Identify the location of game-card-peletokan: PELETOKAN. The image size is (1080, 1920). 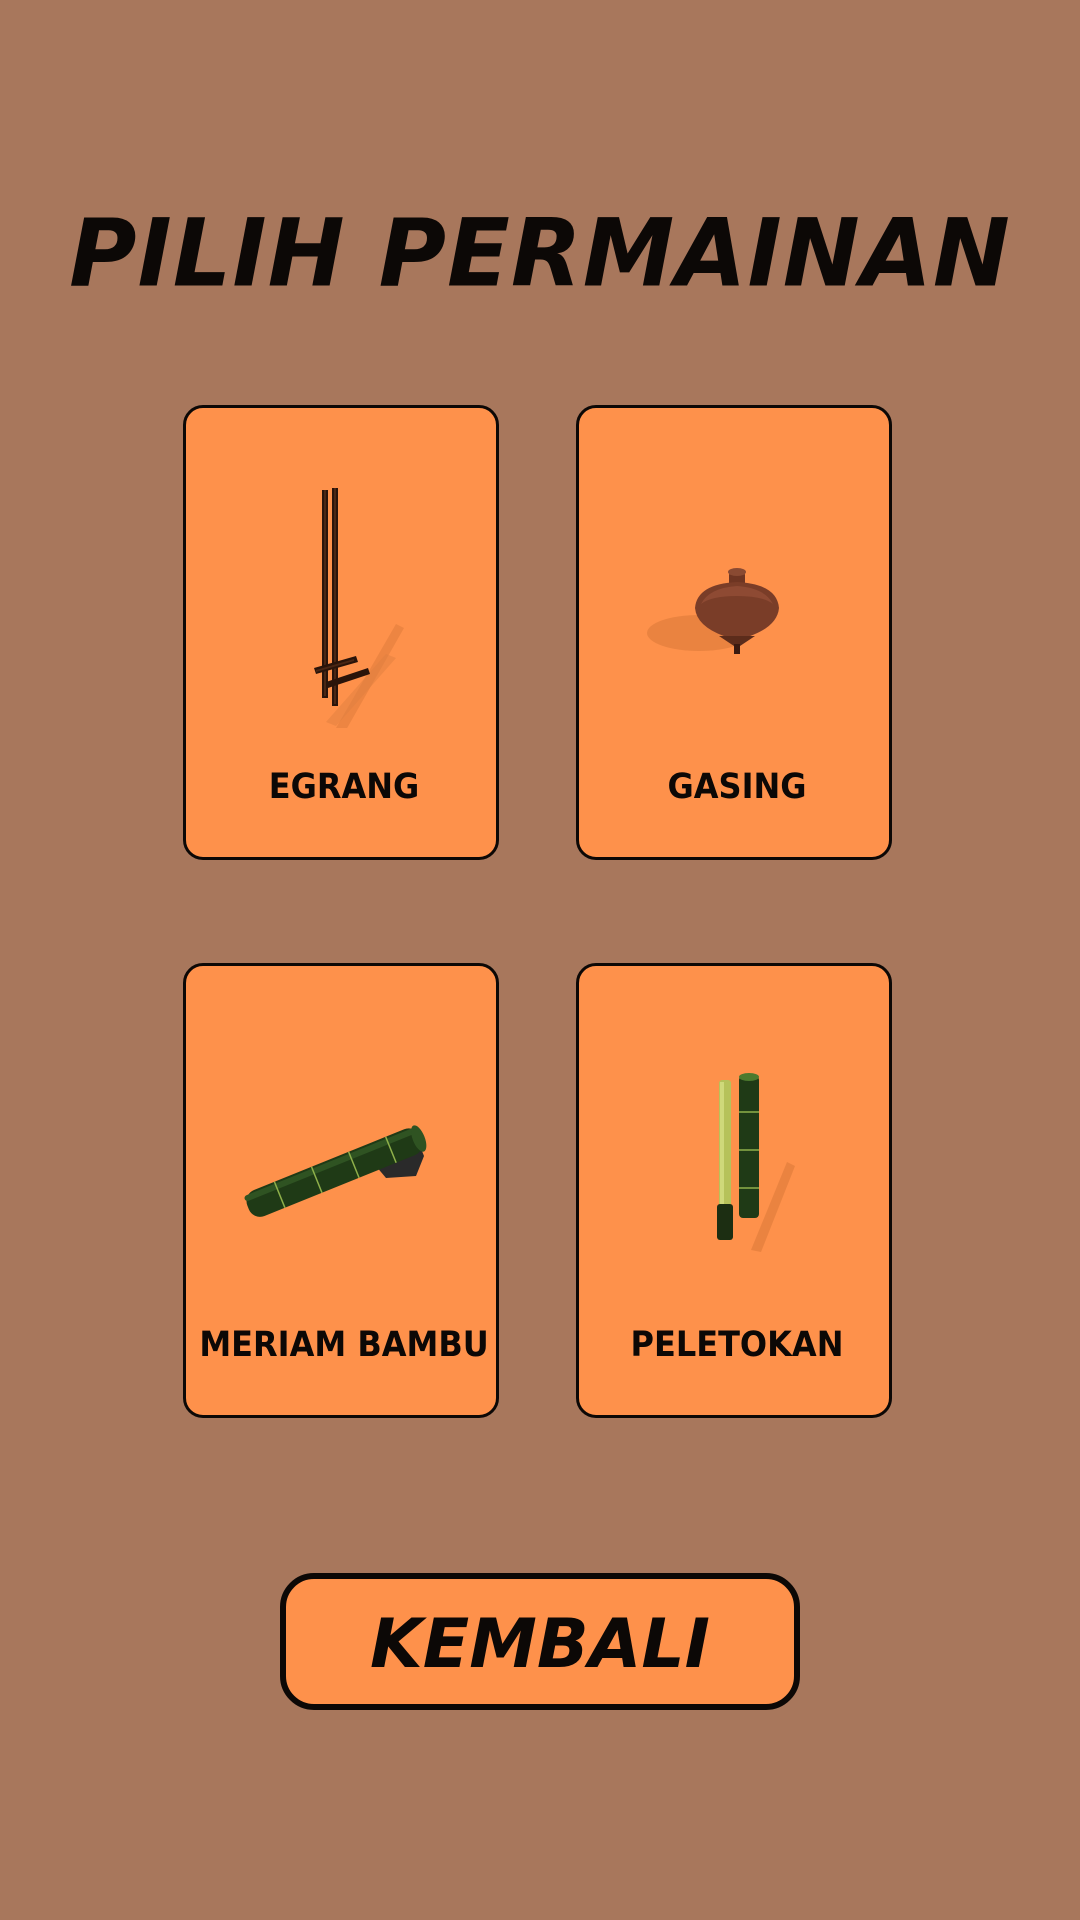
(734, 1190).